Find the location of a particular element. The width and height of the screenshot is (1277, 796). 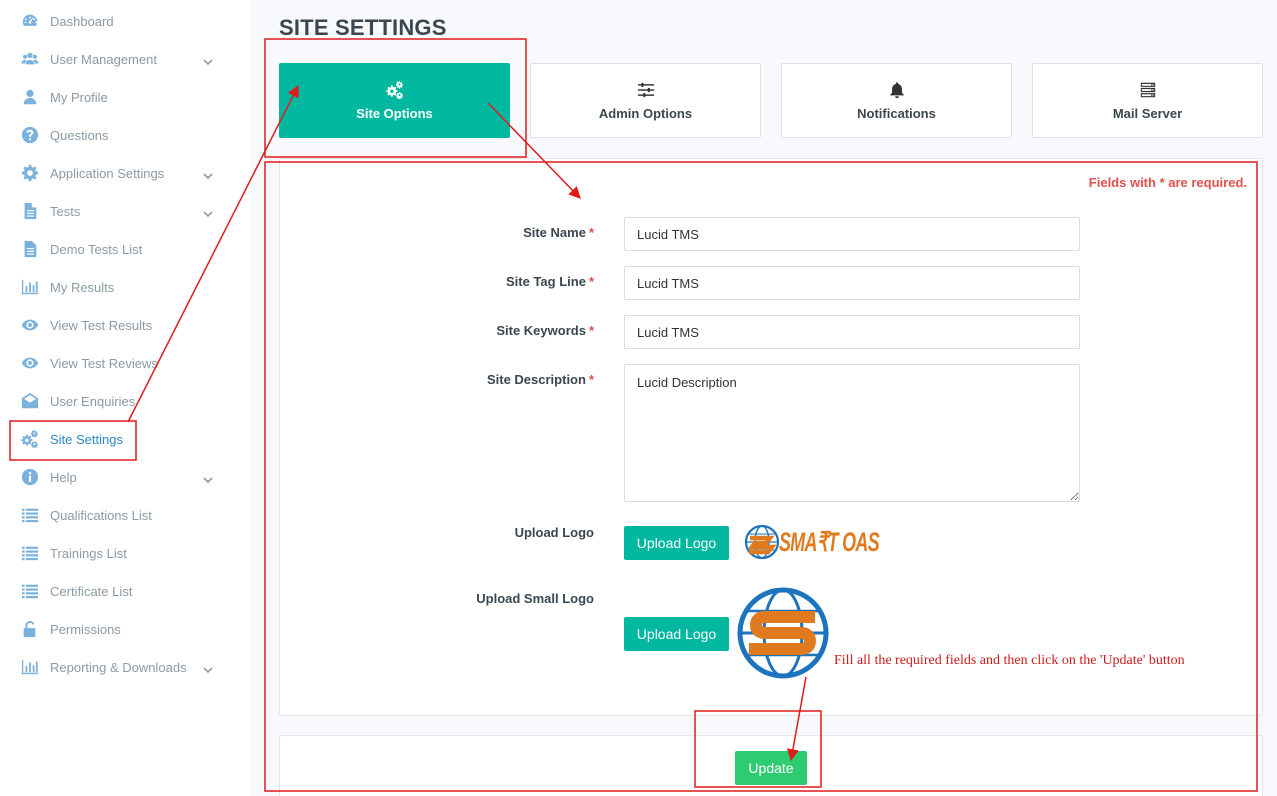

site-small-logo-image is located at coordinates (783, 633).